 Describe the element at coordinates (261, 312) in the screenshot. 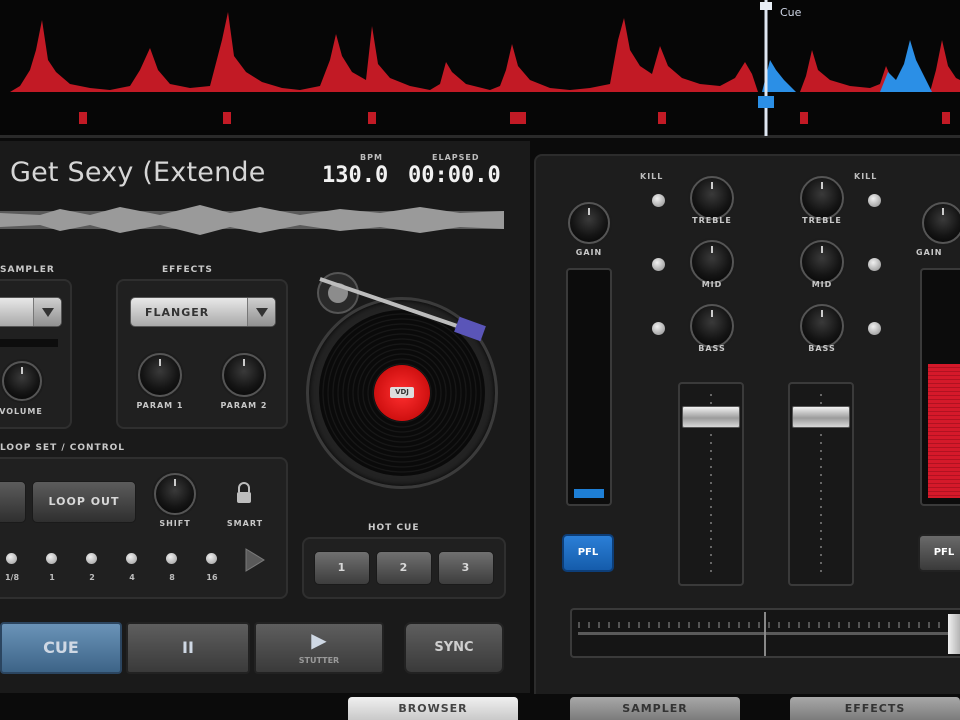

I see `chevron-down-icon` at that location.